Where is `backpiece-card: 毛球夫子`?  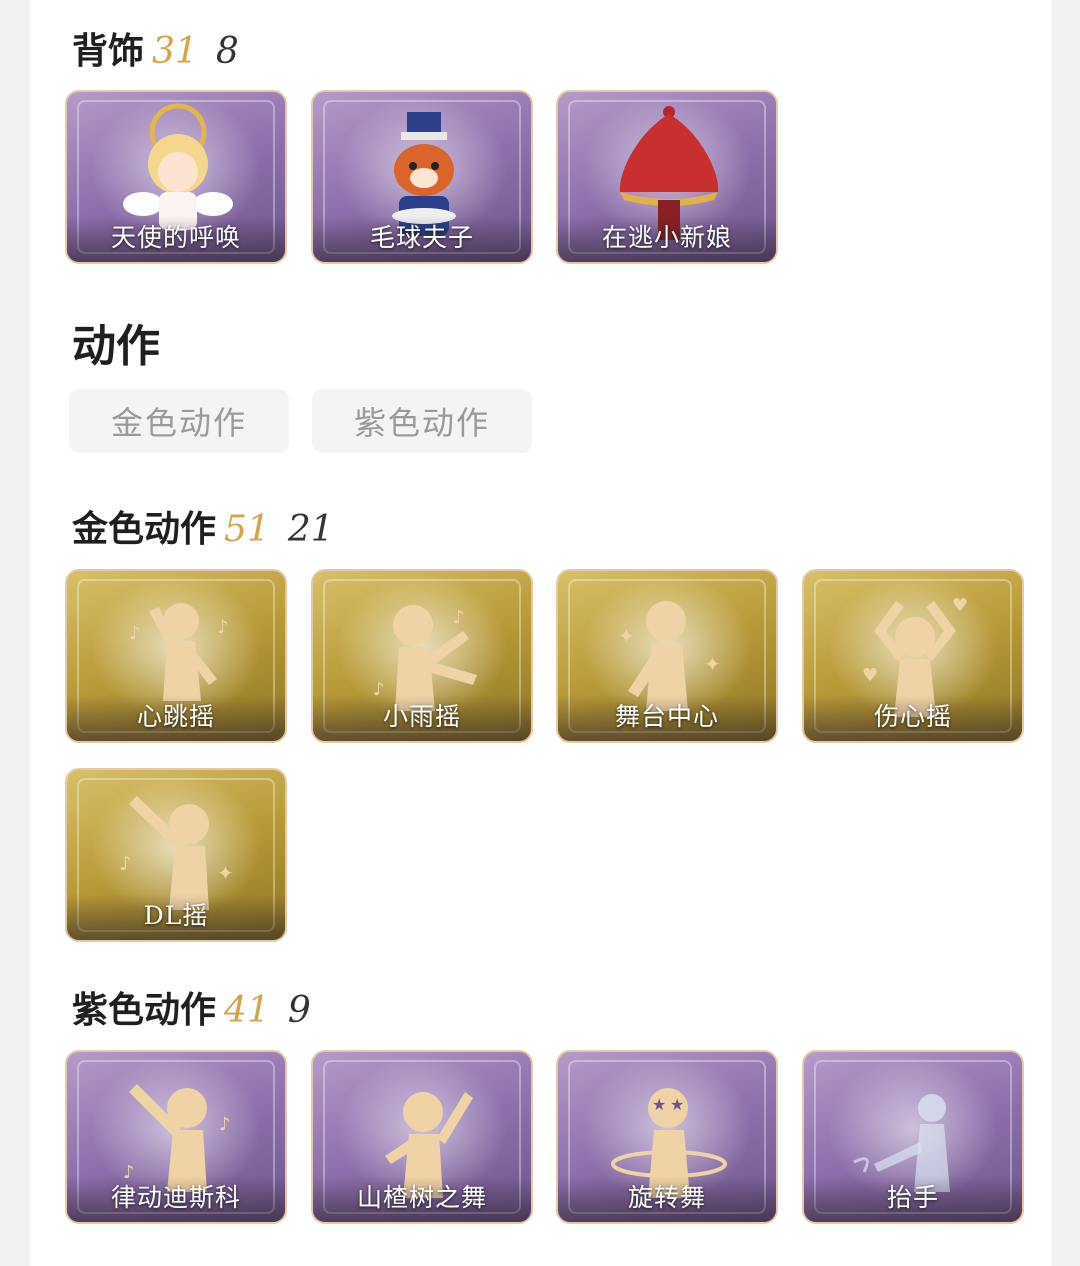
backpiece-card: 毛球夫子 is located at coordinates (422, 177).